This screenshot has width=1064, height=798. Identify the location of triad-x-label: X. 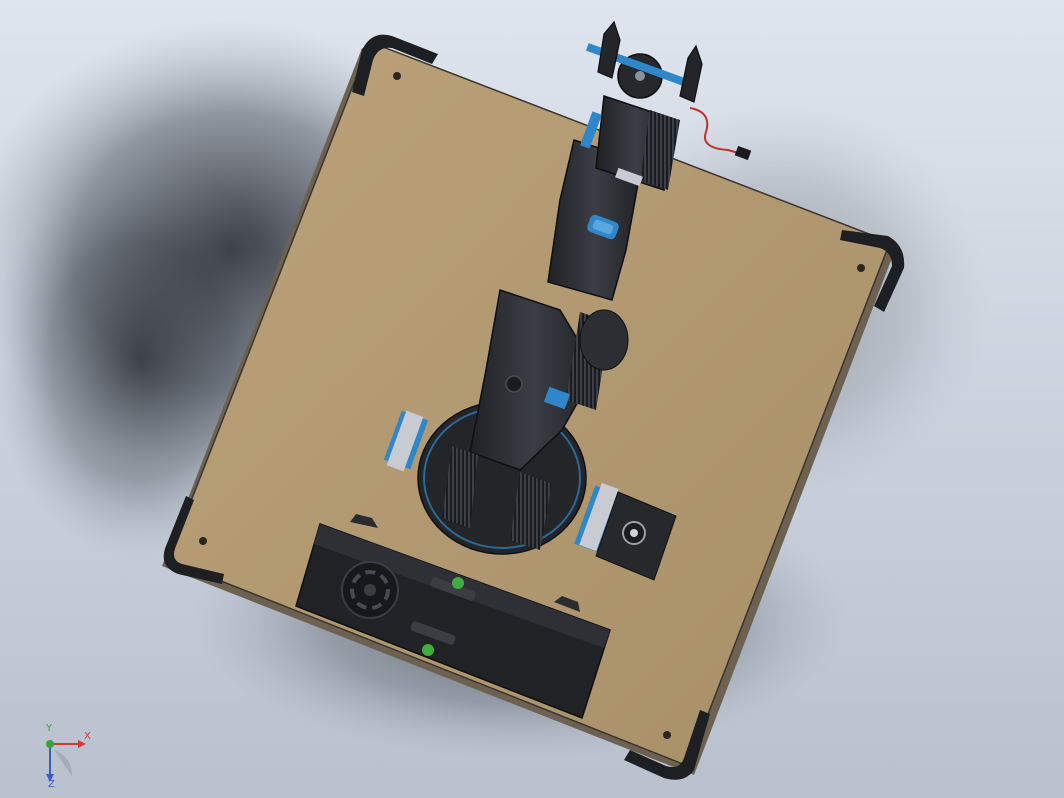
(87, 736).